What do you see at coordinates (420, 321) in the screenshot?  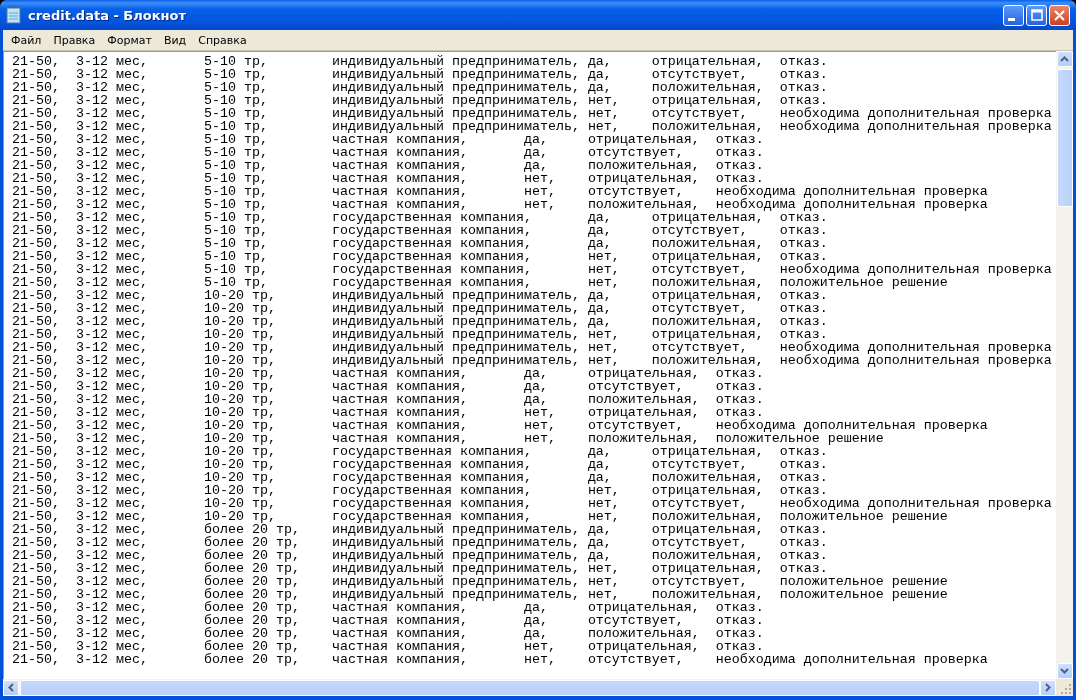 I see `text-line: 21-50, 3-12 мес, 10-20 тр, индивидуальный предприниматель, да, положительная, отказ.` at bounding box center [420, 321].